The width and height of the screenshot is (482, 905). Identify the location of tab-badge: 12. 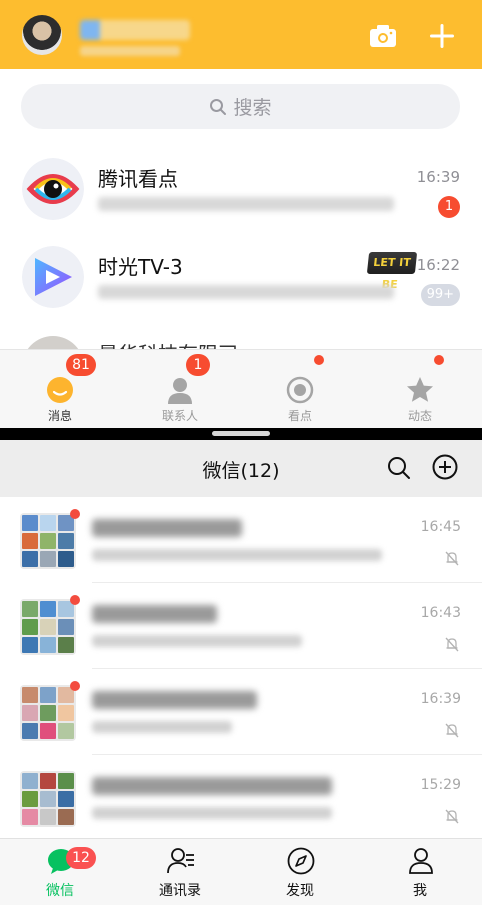
(81, 858).